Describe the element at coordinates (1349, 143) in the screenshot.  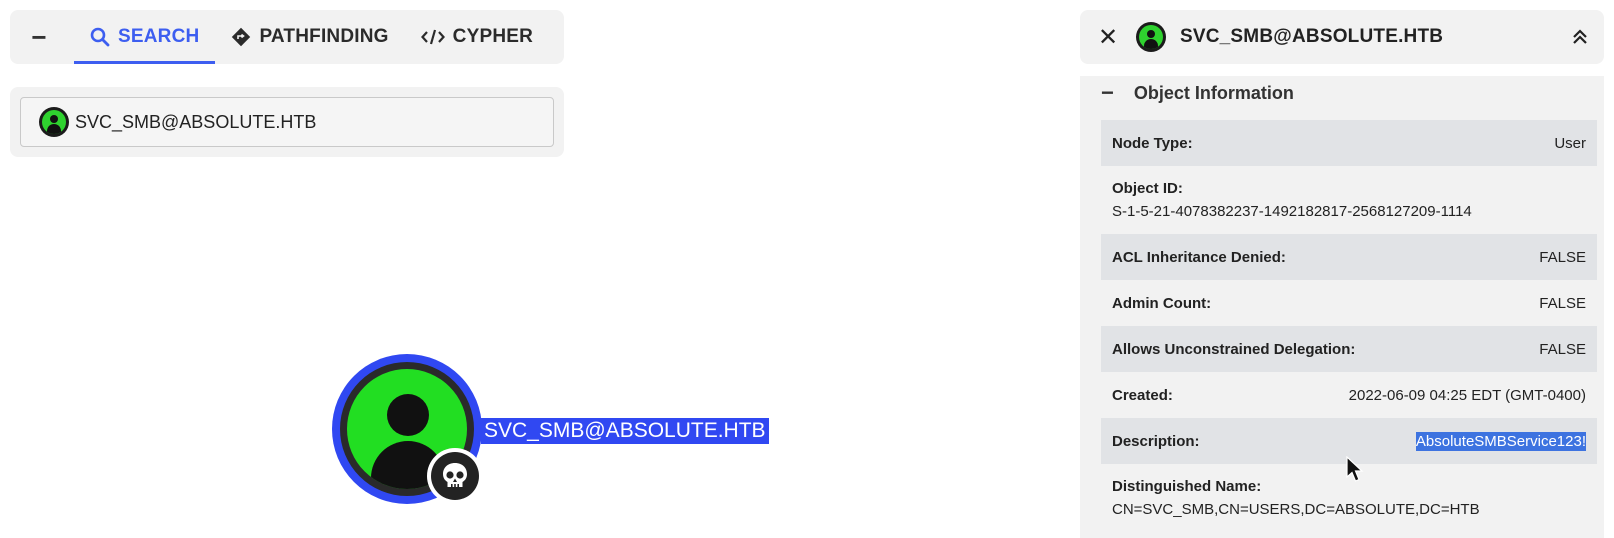
I see `property-row-node-type: Node Type: User` at that location.